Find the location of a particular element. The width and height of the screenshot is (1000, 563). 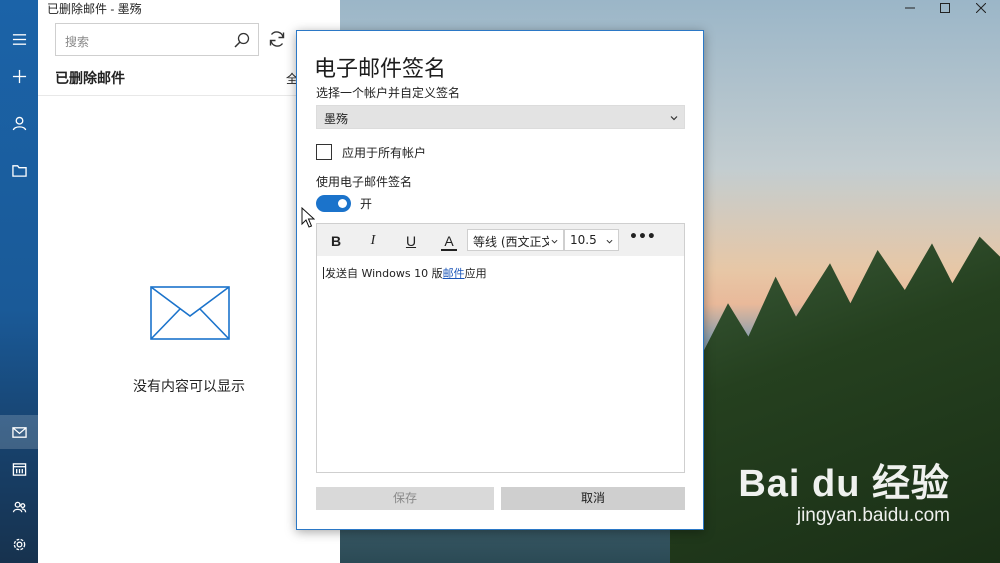

new-mail-button is located at coordinates (19, 76).